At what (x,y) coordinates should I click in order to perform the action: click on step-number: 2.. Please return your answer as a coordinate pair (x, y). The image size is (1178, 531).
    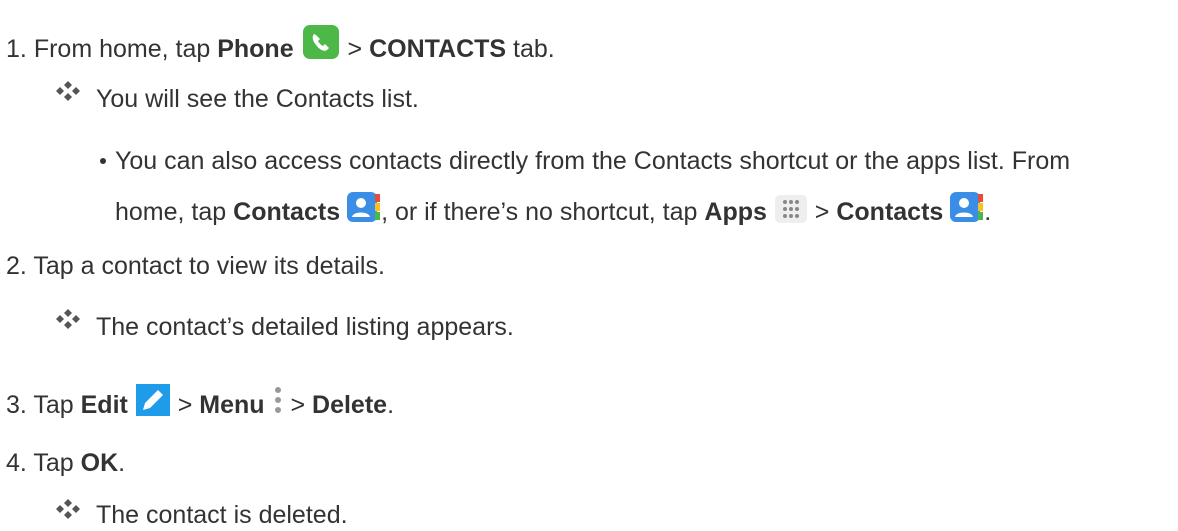
    Looking at the image, I should click on (16, 266).